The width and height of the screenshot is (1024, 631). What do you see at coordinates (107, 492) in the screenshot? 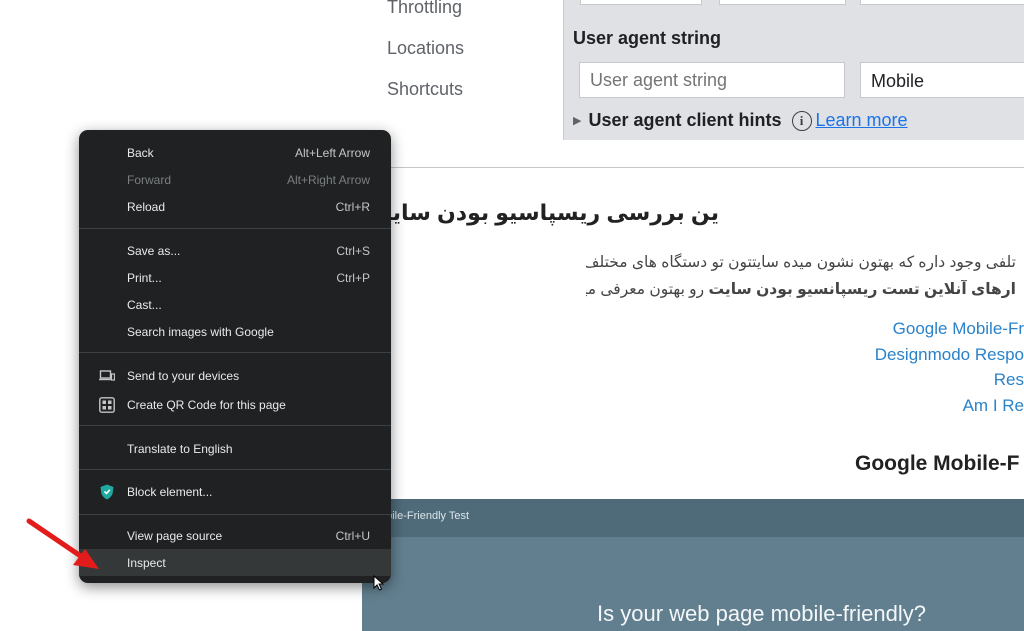
I see `adblock-shield-icon` at bounding box center [107, 492].